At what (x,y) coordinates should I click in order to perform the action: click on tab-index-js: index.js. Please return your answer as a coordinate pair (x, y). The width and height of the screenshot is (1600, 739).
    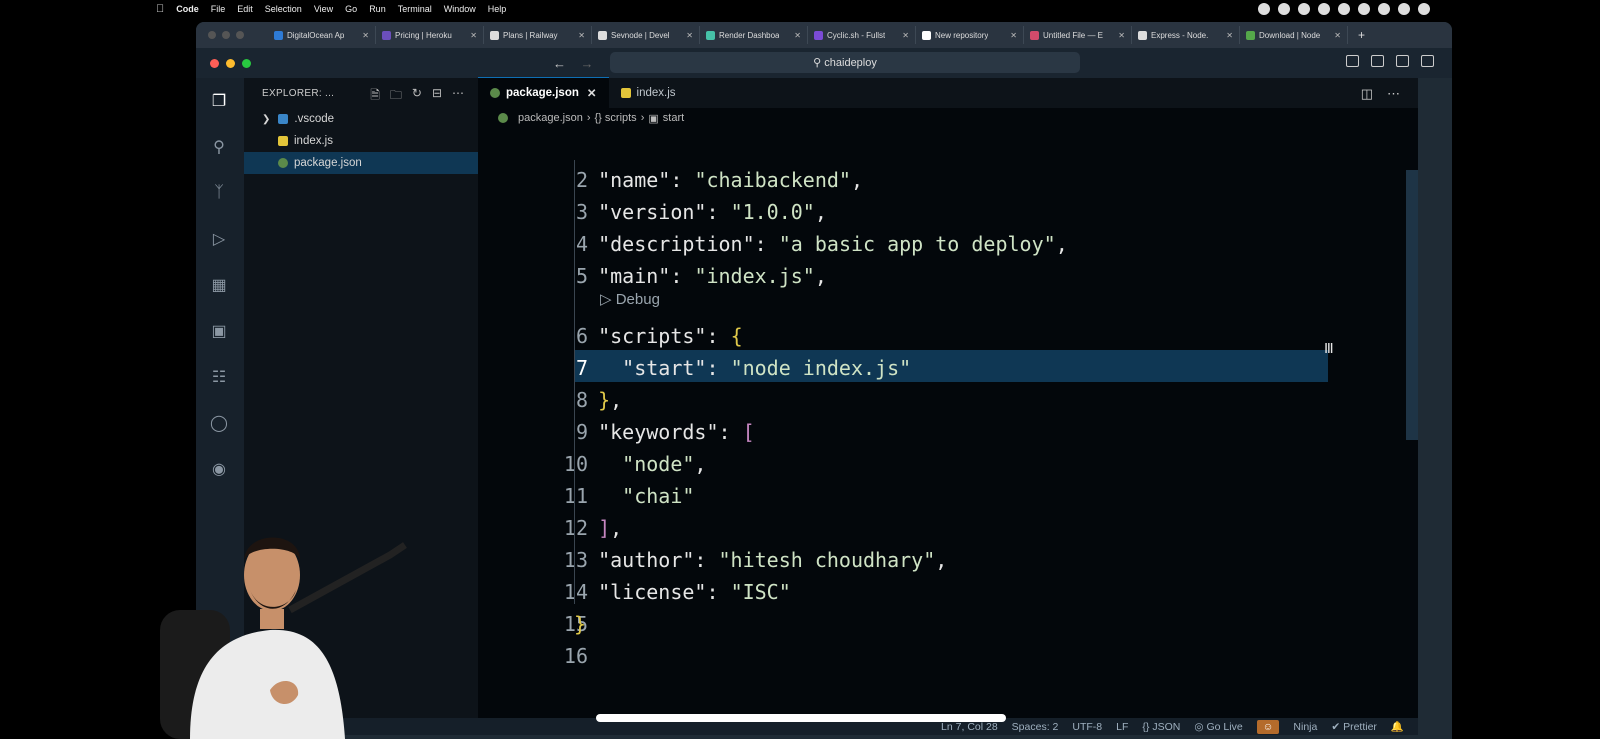
    Looking at the image, I should click on (648, 93).